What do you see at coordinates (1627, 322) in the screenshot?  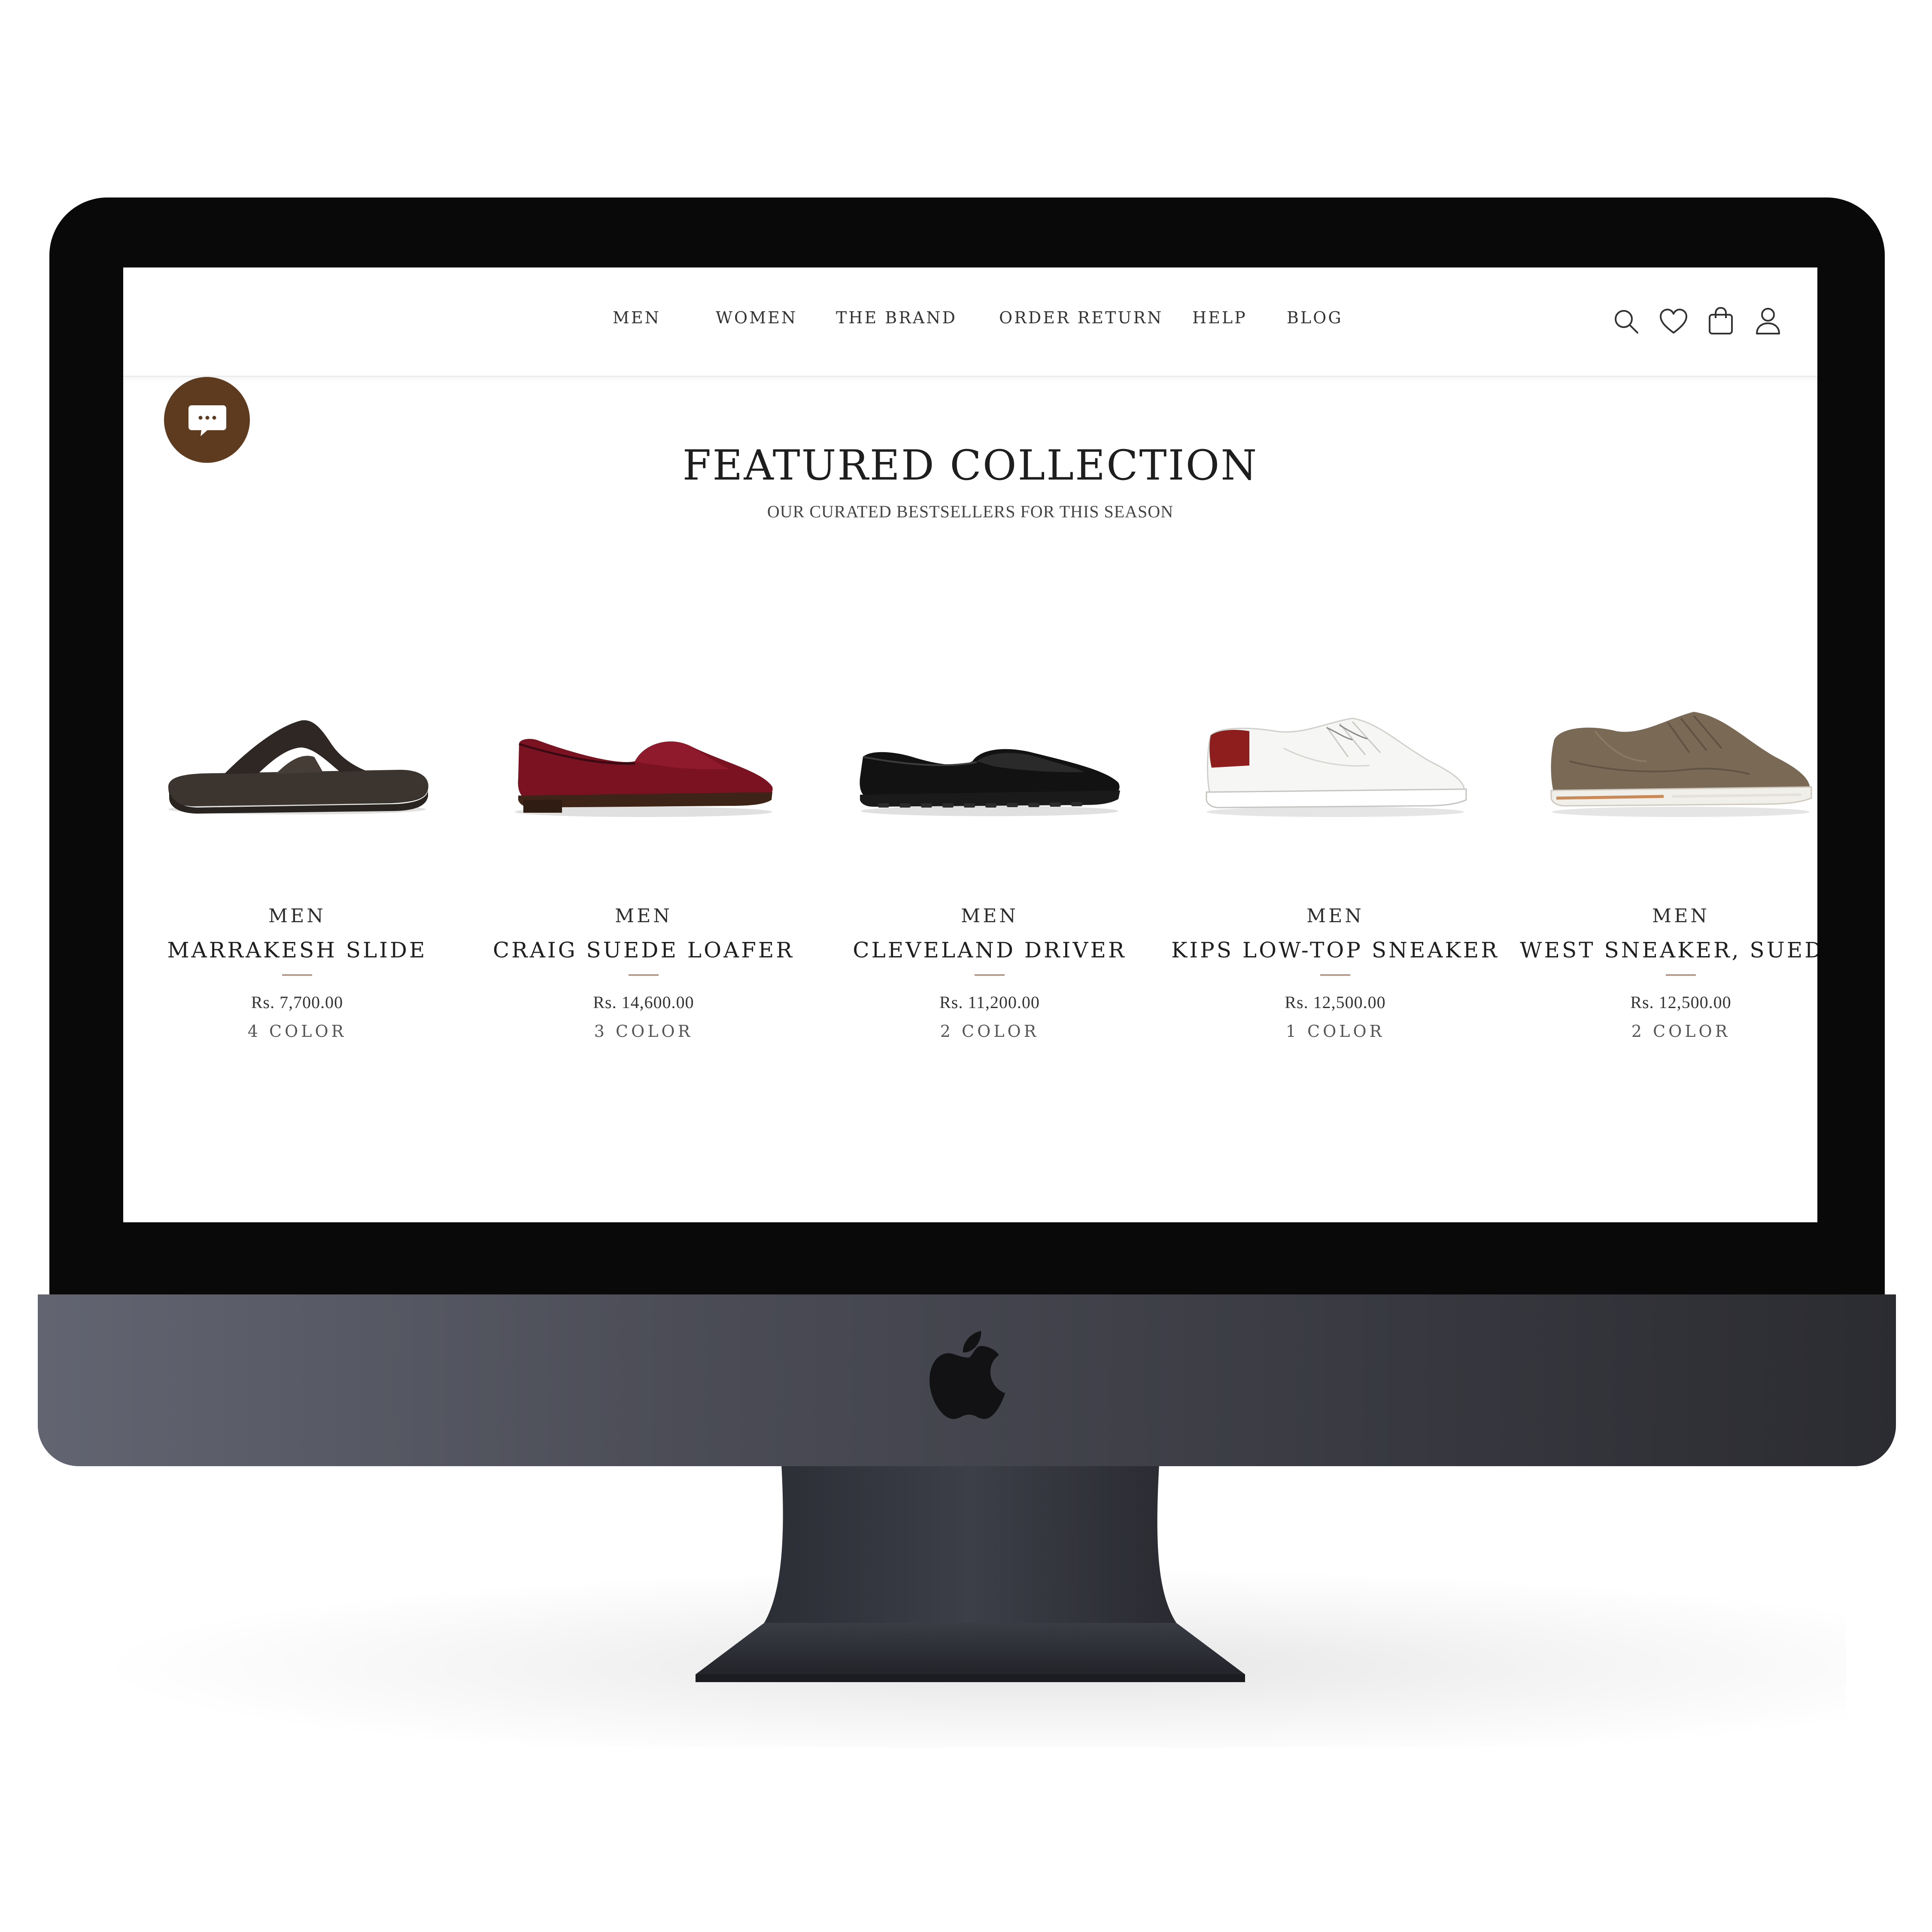 I see `search-icon` at bounding box center [1627, 322].